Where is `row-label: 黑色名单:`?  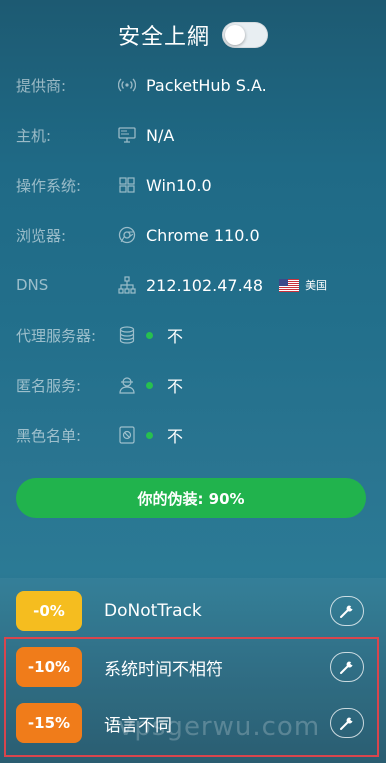
row-label: 黑色名单: is located at coordinates (49, 435).